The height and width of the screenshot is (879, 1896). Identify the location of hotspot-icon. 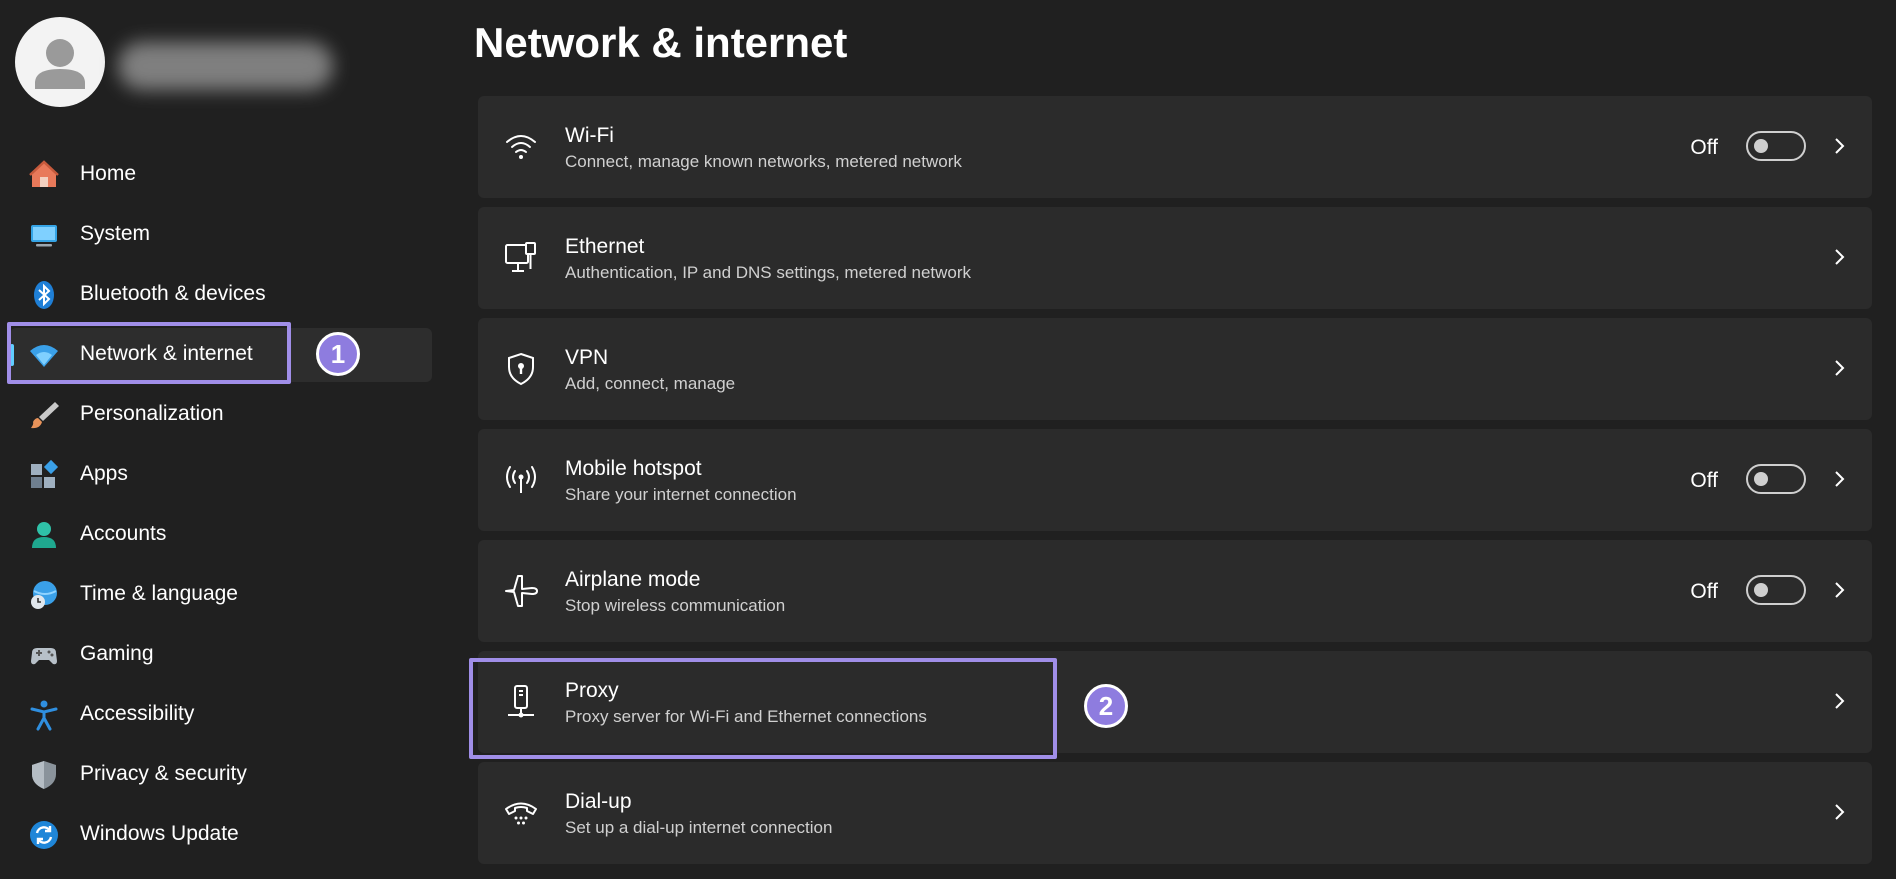
(521, 480).